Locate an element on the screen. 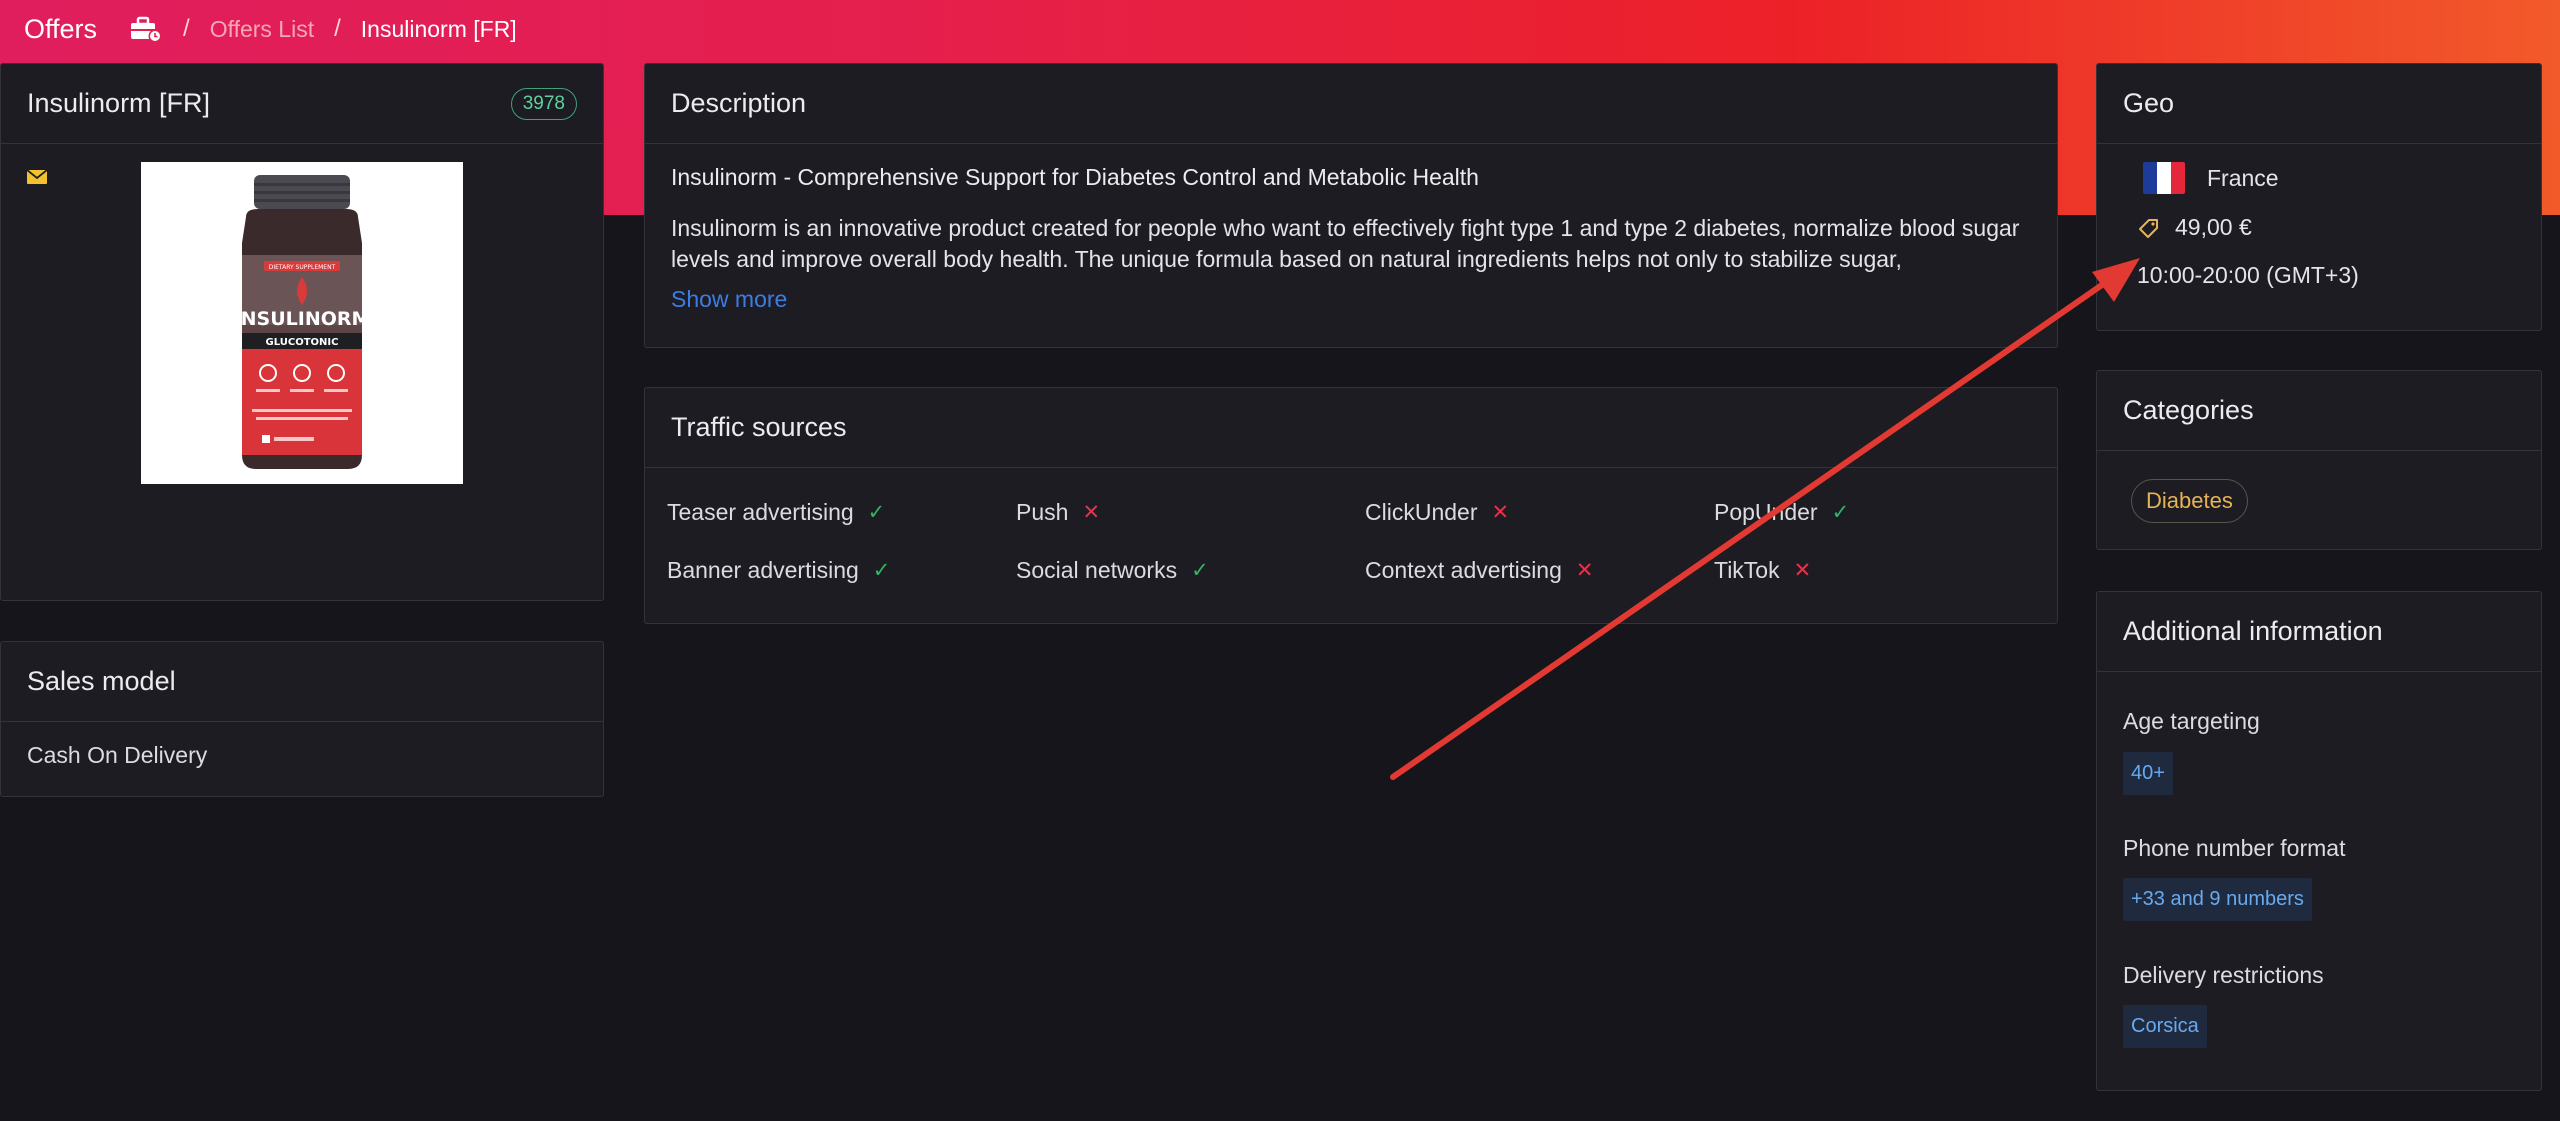 The image size is (2560, 1121). phone-format-tag: +33 and 9 numbers is located at coordinates (2217, 899).